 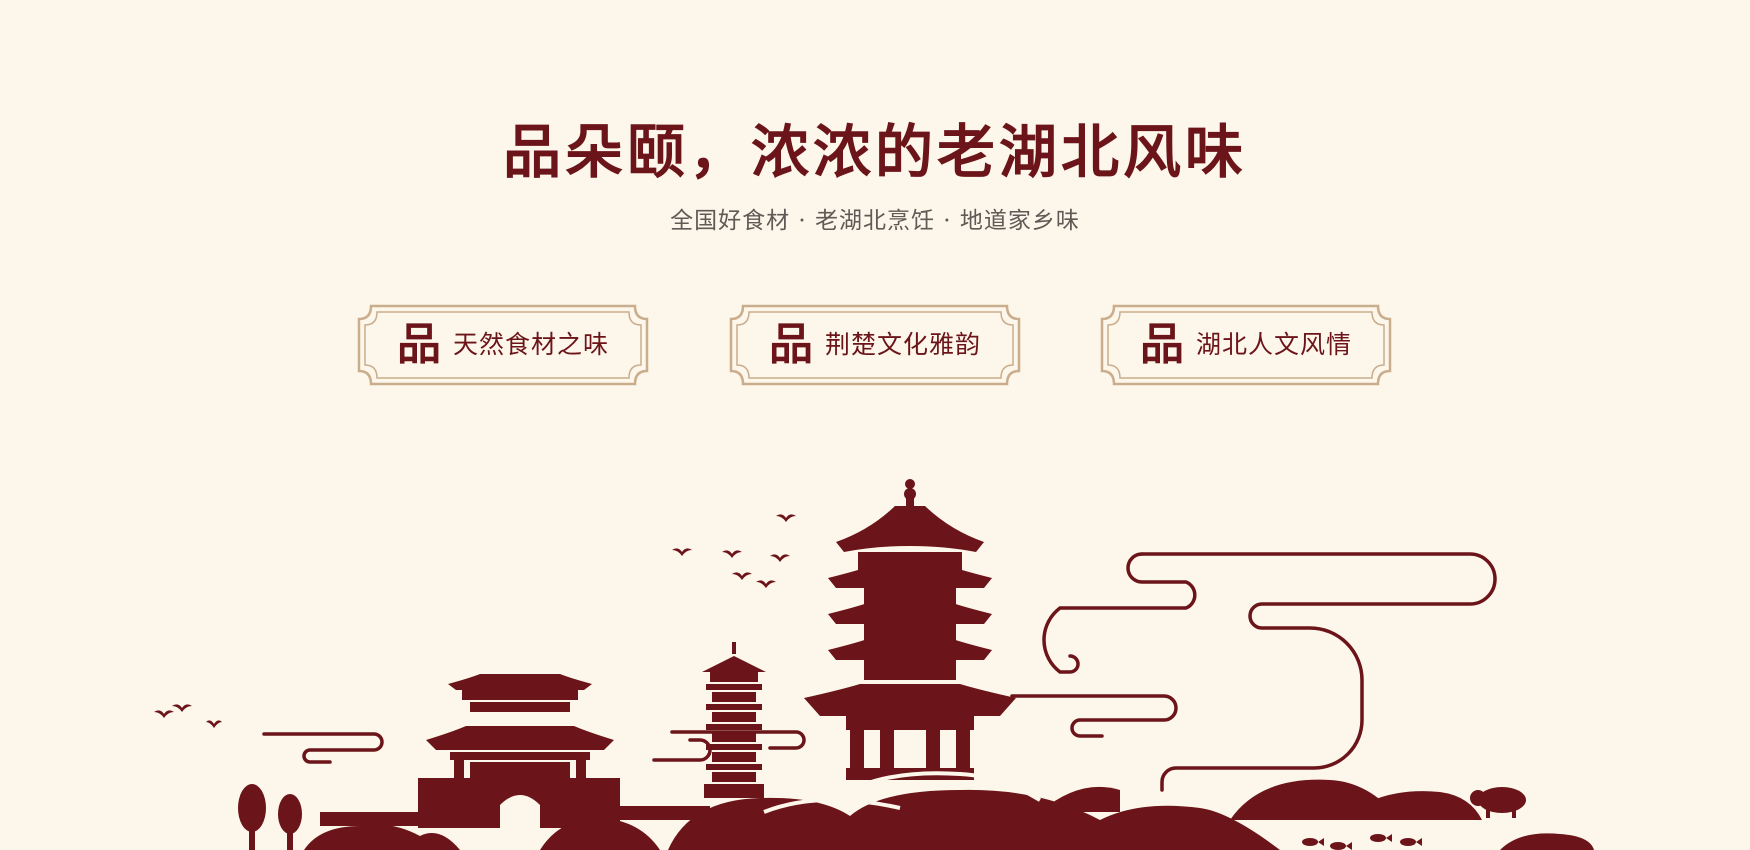 What do you see at coordinates (519, 751) in the screenshot?
I see `city-gate-icon` at bounding box center [519, 751].